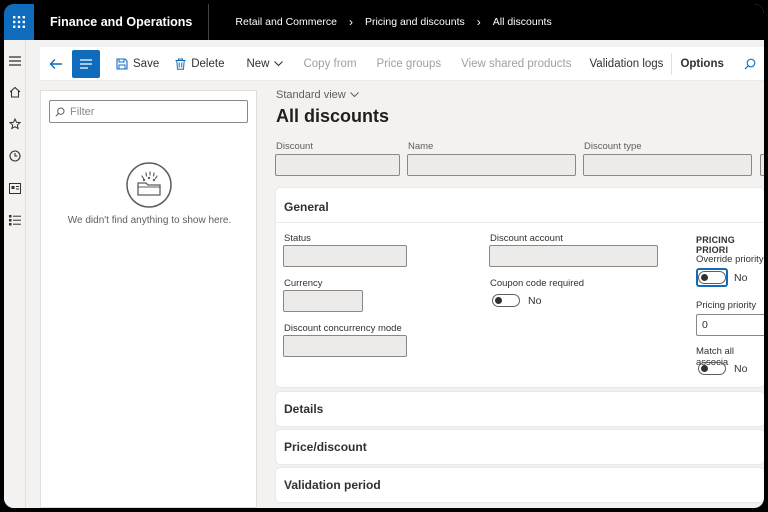 This screenshot has height=512, width=768. What do you see at coordinates (522, 22) in the screenshot?
I see `breadcrumb-item-all-discounts: All discounts` at bounding box center [522, 22].